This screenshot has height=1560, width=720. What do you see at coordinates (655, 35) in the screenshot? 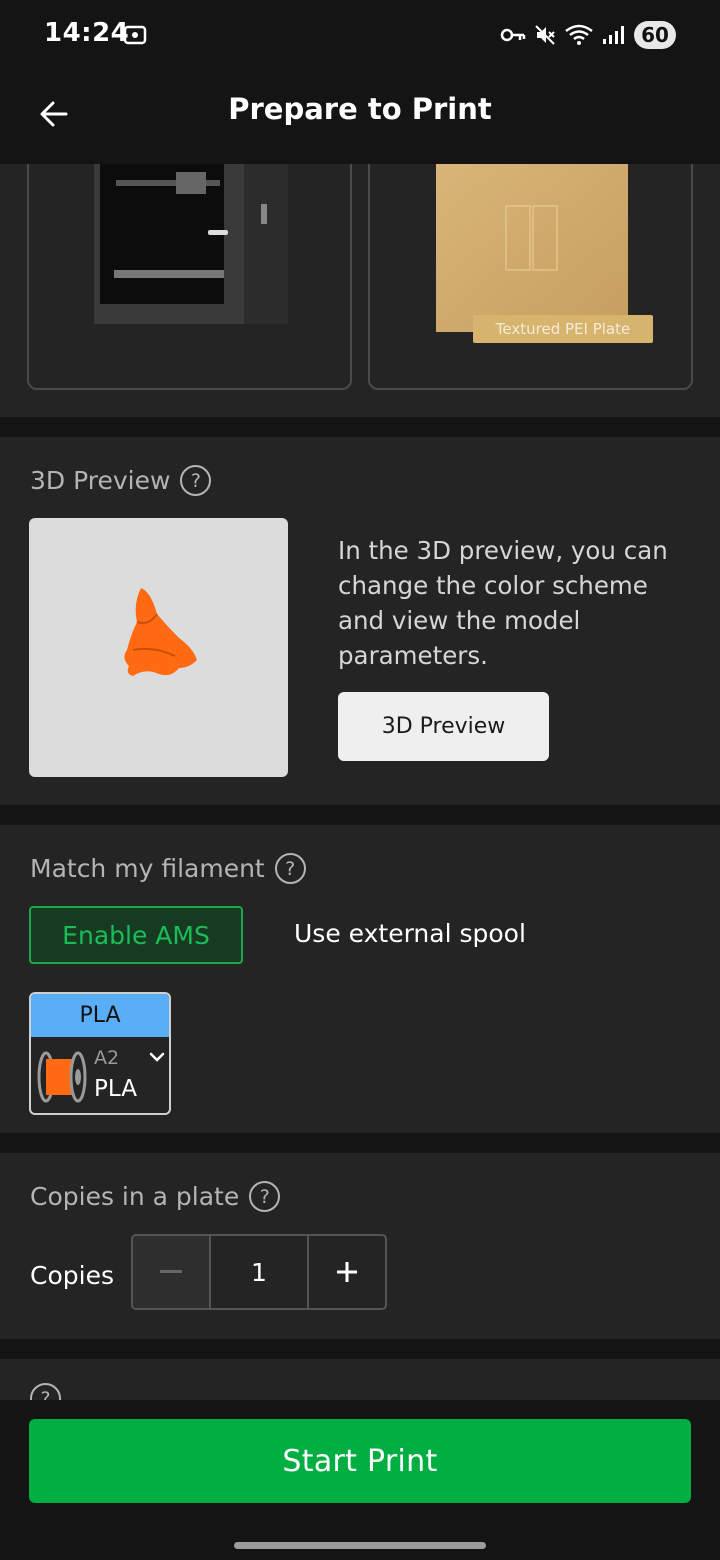
I see `battery-indicator: 60` at bounding box center [655, 35].